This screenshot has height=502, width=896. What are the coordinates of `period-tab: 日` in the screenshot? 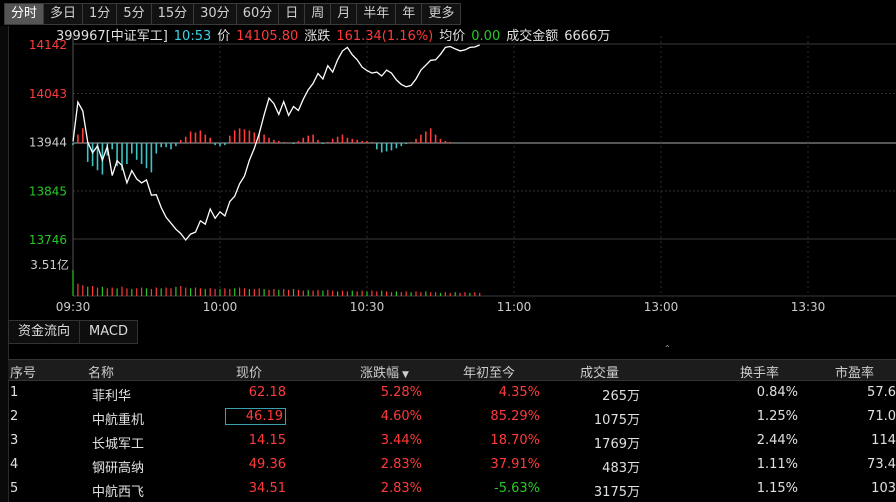 It's located at (292, 14).